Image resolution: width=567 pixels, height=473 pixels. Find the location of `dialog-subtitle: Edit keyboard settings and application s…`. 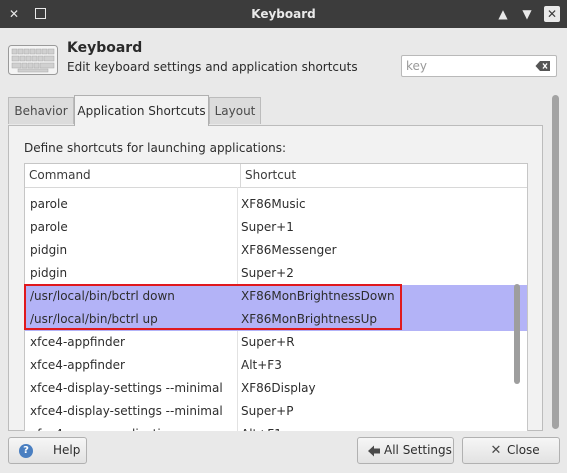

dialog-subtitle: Edit keyboard settings and application s… is located at coordinates (212, 67).